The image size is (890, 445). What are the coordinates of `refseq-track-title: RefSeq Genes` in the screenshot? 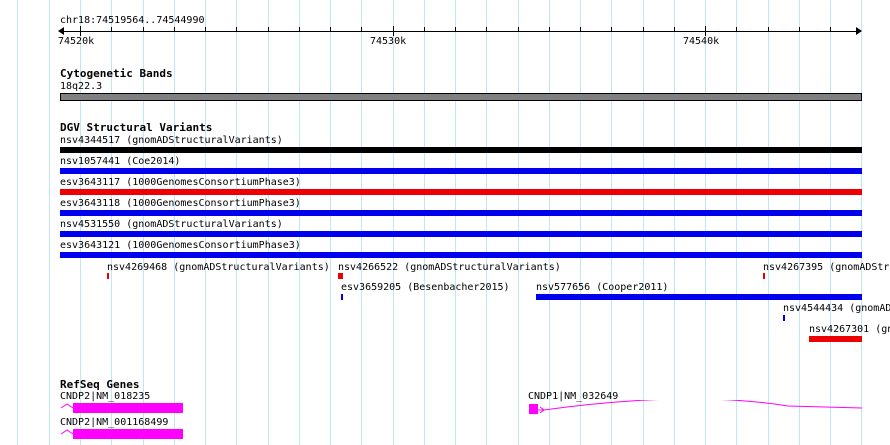 It's located at (99, 385).